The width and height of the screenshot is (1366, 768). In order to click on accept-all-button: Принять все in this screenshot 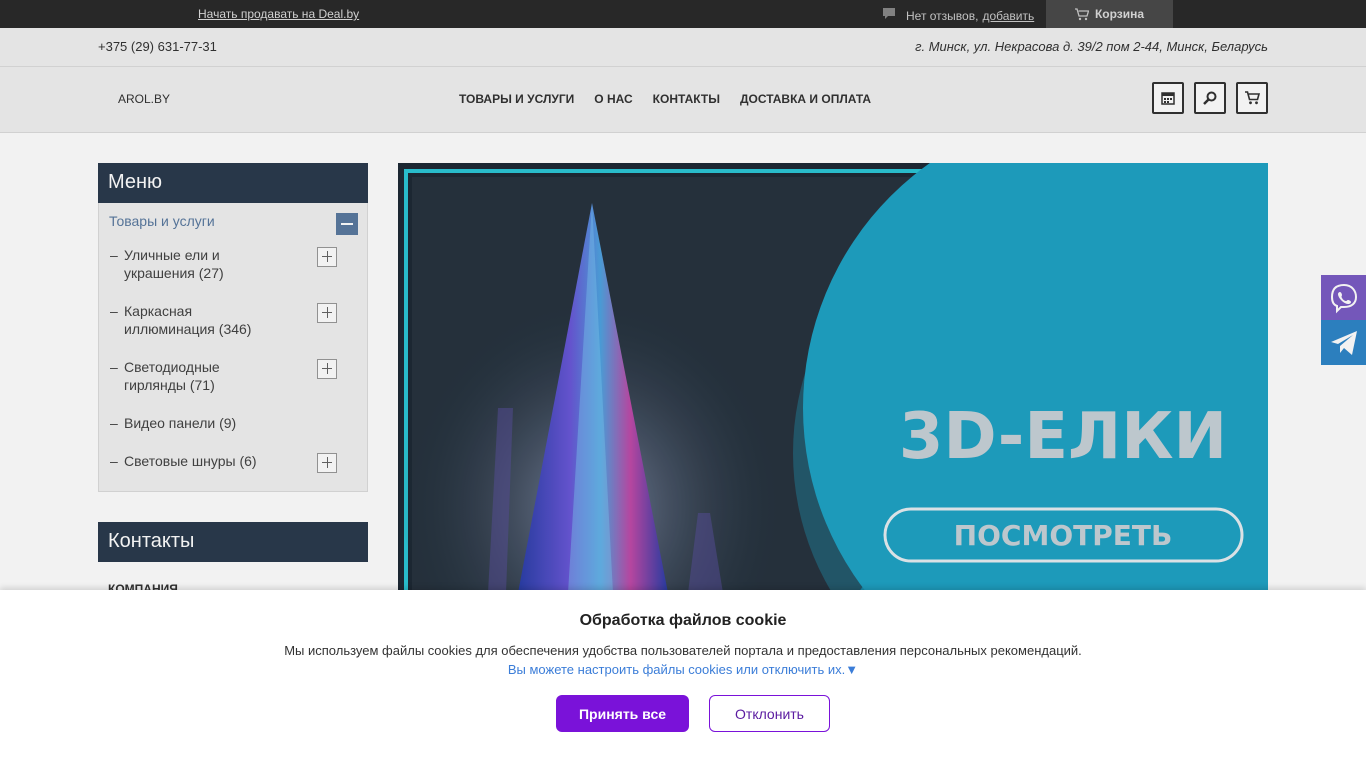, I will do `click(622, 713)`.